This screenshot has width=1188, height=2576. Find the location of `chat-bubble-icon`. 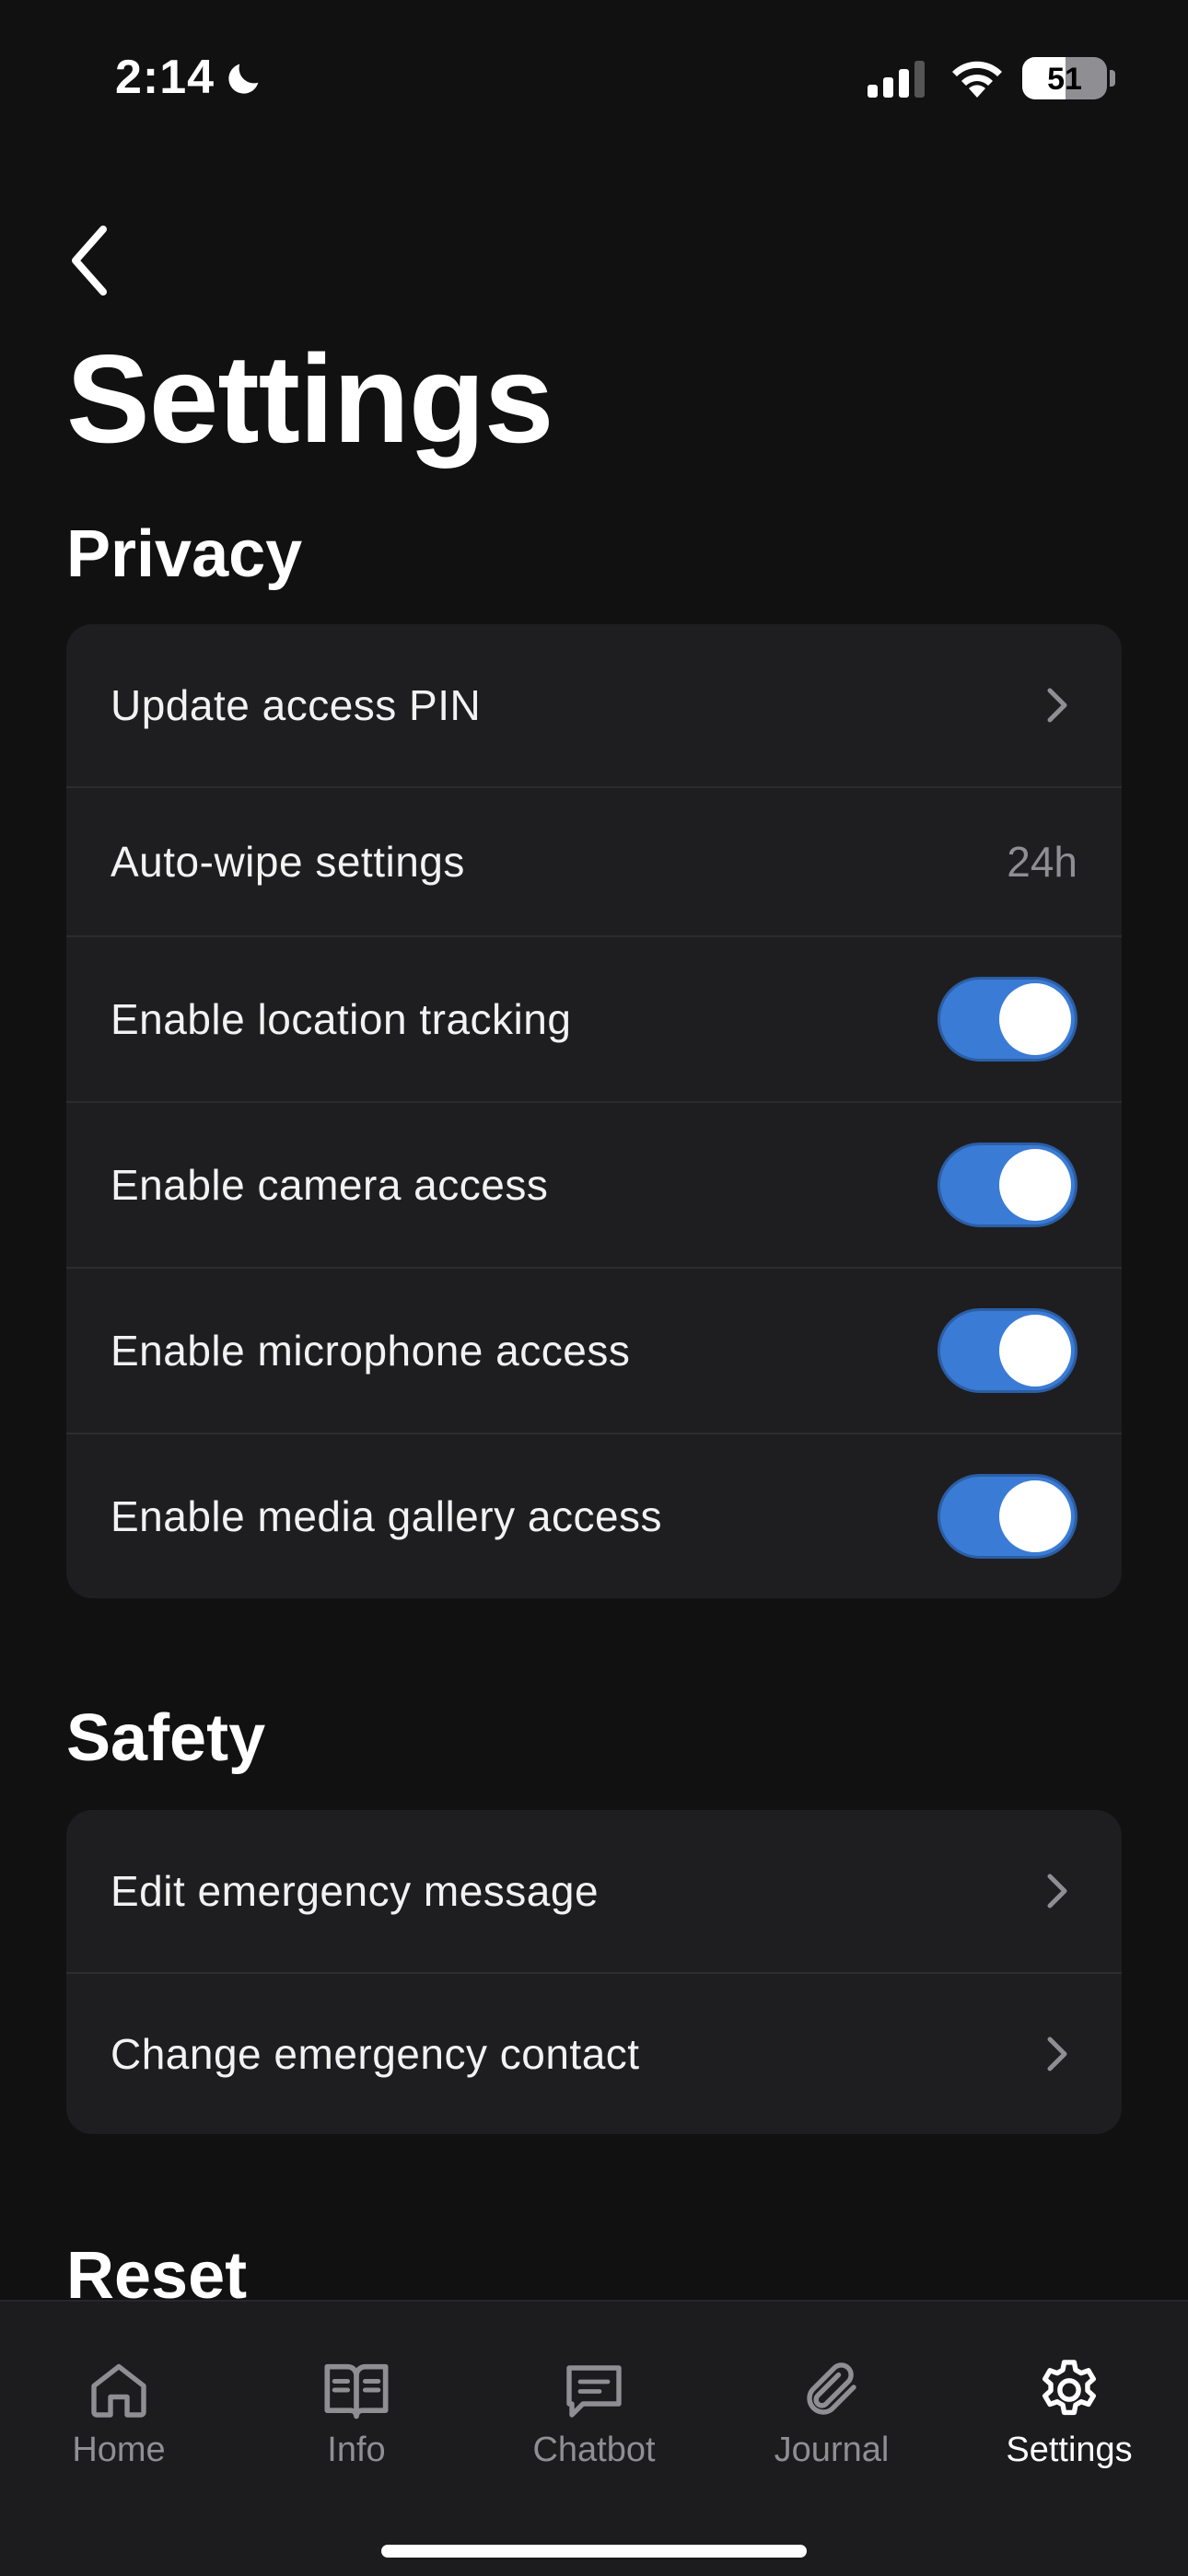

chat-bubble-icon is located at coordinates (594, 2390).